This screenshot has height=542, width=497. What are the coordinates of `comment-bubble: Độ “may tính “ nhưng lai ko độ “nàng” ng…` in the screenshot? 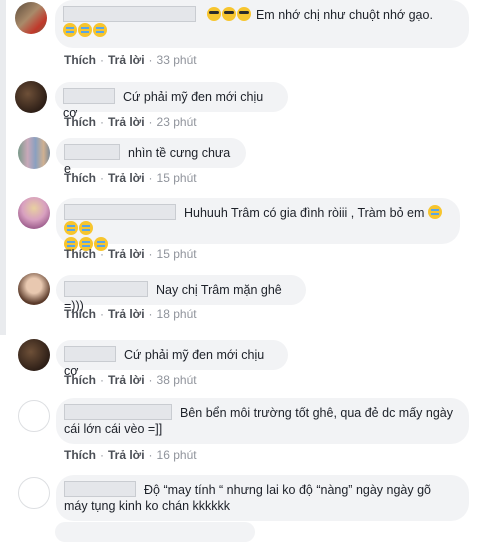 It's located at (262, 498).